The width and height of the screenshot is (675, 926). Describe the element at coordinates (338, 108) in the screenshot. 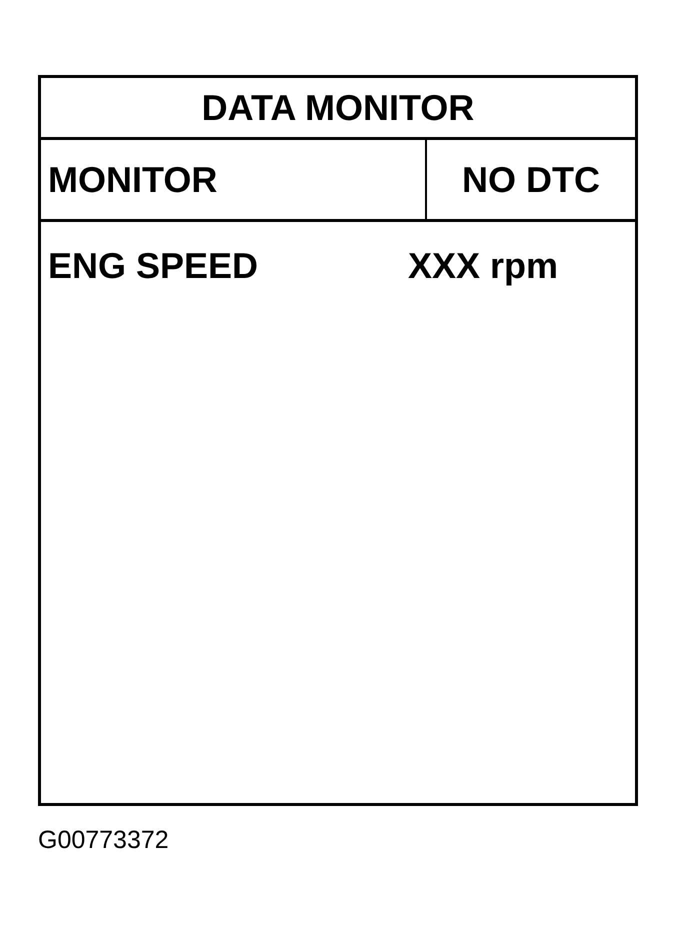

I see `screen-title: DATA MONITOR` at that location.